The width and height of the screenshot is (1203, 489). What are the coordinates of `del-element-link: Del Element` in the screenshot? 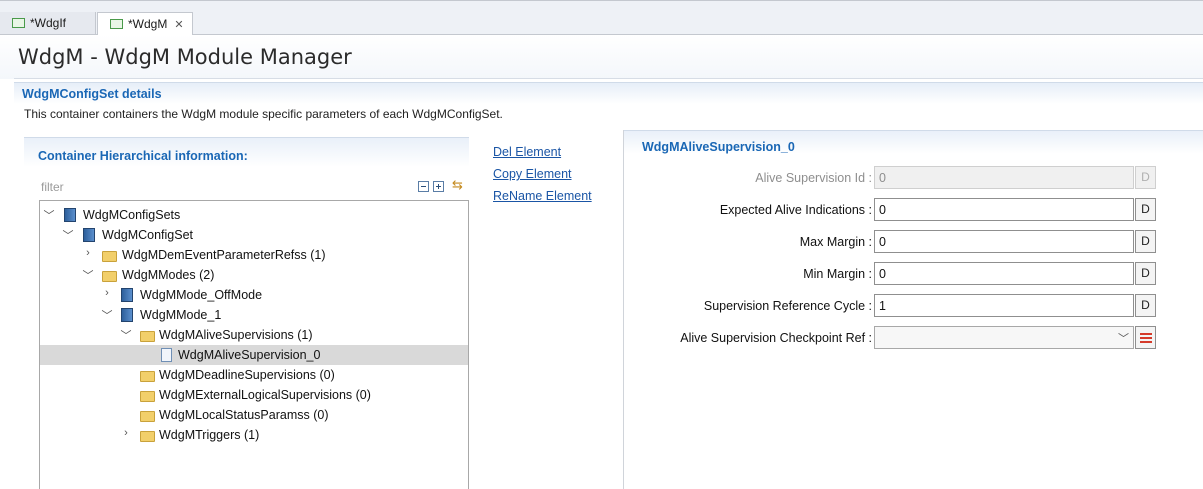 It's located at (527, 152).